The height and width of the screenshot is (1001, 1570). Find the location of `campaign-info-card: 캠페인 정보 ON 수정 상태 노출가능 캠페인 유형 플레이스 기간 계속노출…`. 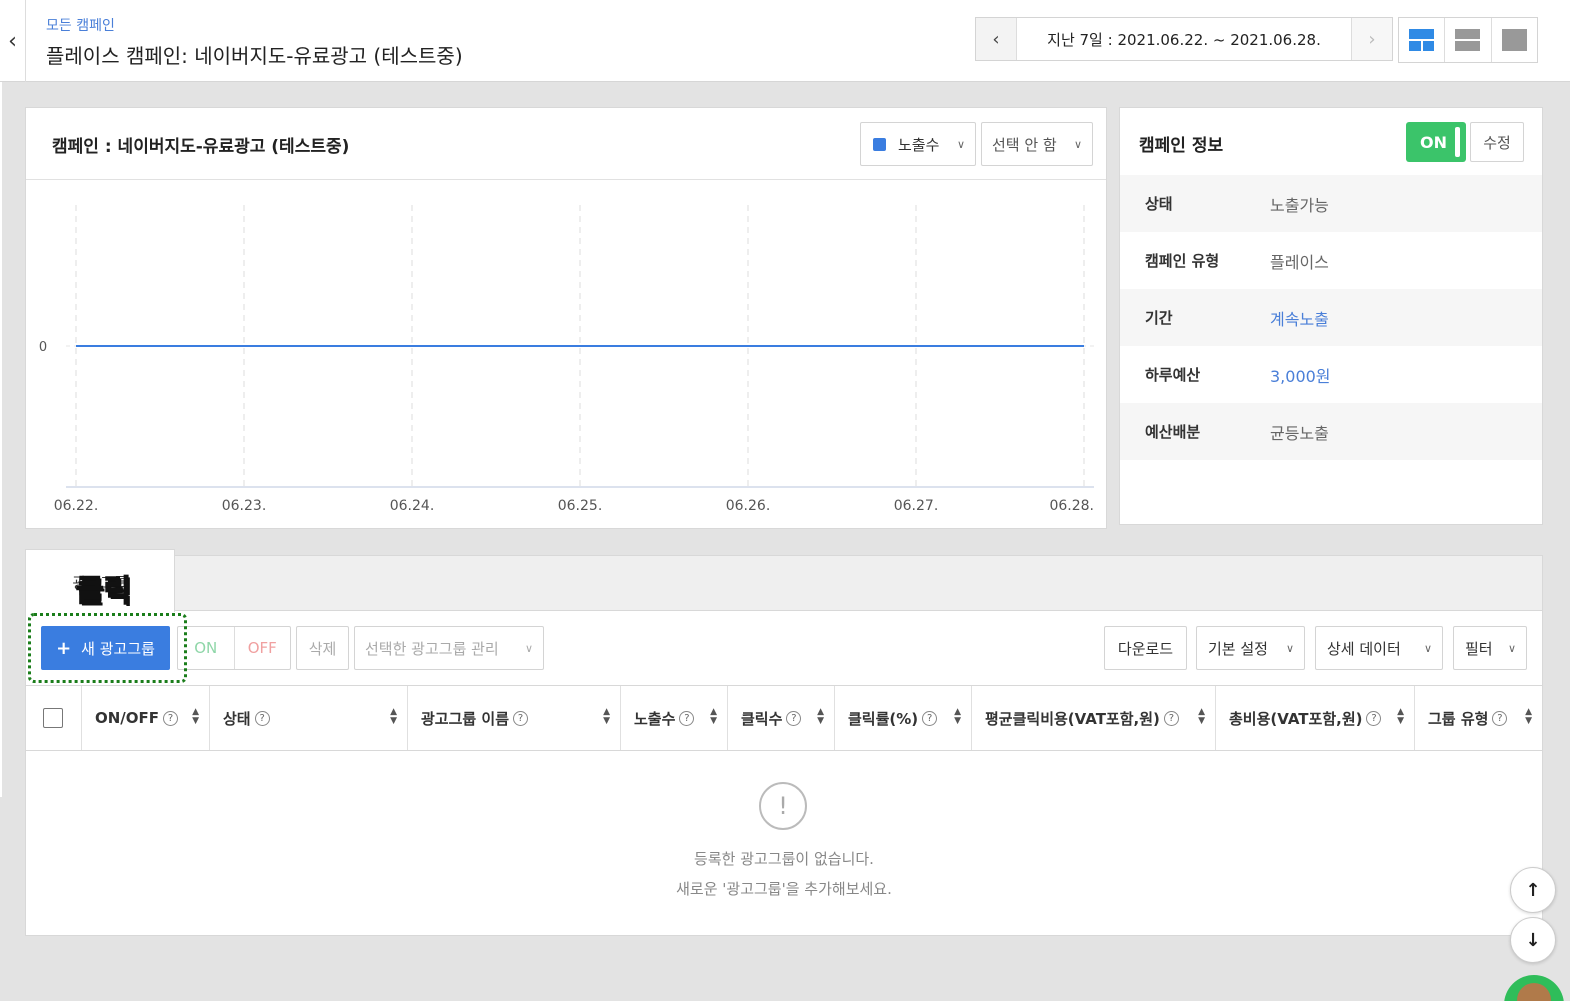

campaign-info-card: 캠페인 정보 ON 수정 상태 노출가능 캠페인 유형 플레이스 기간 계속노출… is located at coordinates (1331, 316).